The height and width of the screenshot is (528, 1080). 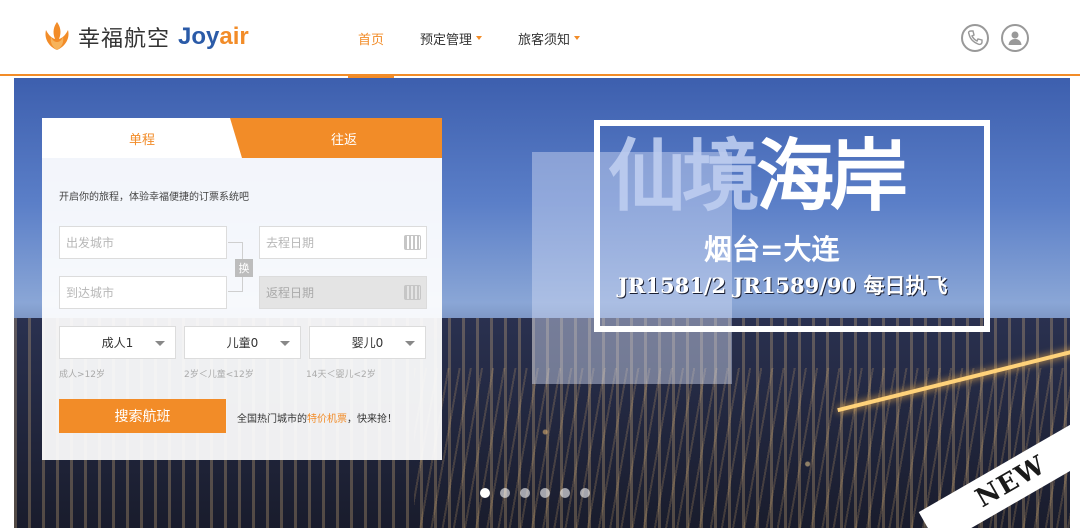 What do you see at coordinates (290, 293) in the screenshot?
I see `field-placeholder: 返程日期` at bounding box center [290, 293].